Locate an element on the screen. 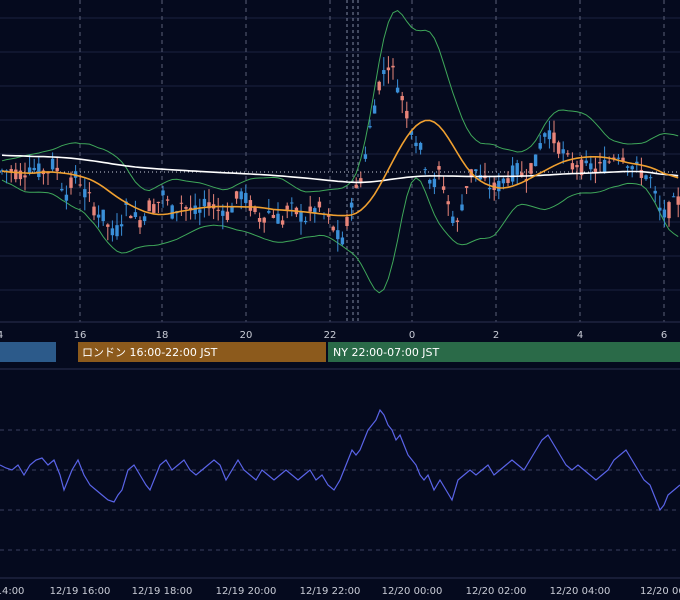 The height and width of the screenshot is (600, 680). session-bar: ロンドン 16:00-22:00 JST NY 22:00-07:00 JST is located at coordinates (340, 352).